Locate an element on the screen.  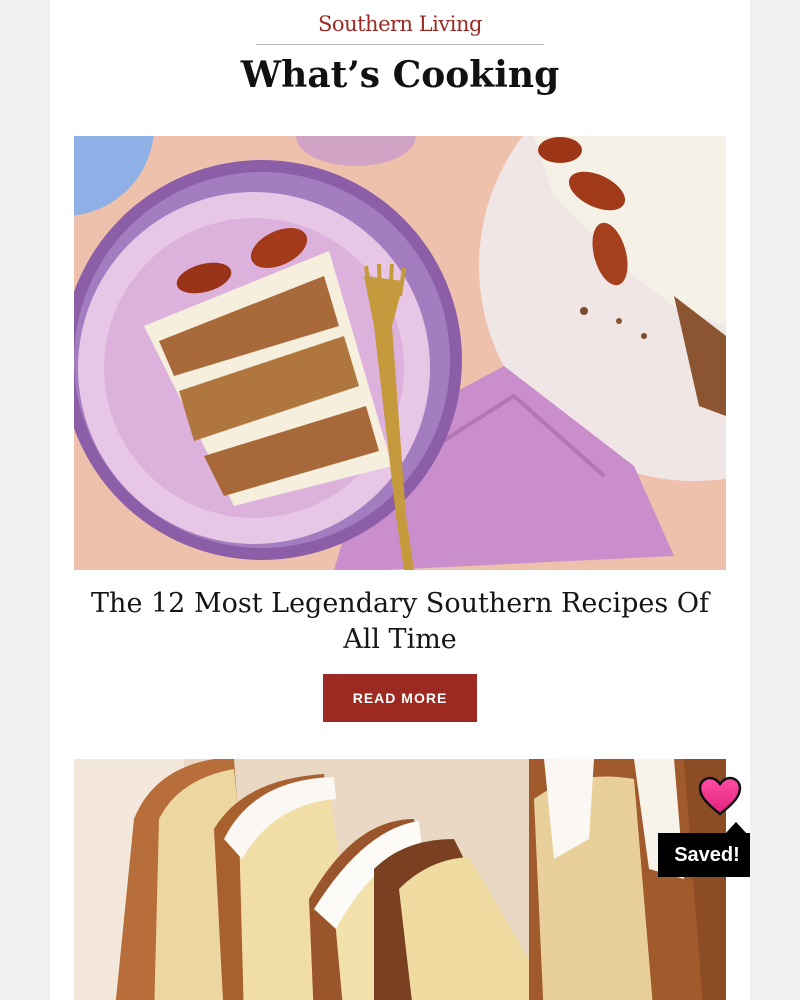
saved-badge: Saved! is located at coordinates (704, 855).